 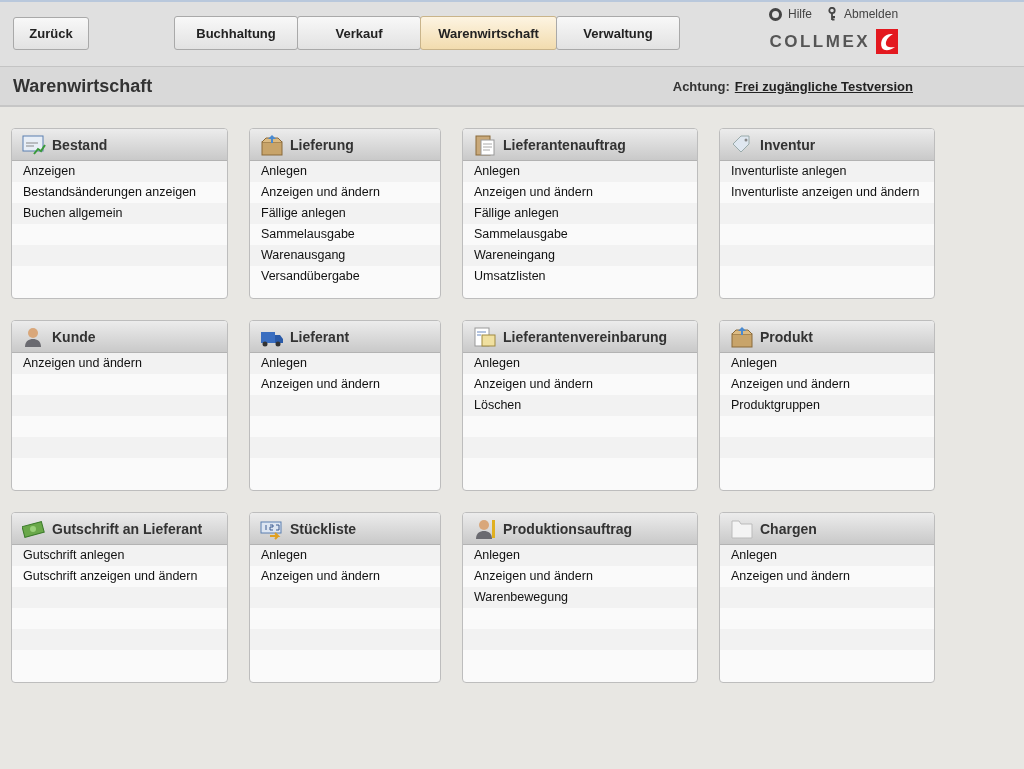 What do you see at coordinates (790, 14) in the screenshot?
I see `help-link: Hilfe` at bounding box center [790, 14].